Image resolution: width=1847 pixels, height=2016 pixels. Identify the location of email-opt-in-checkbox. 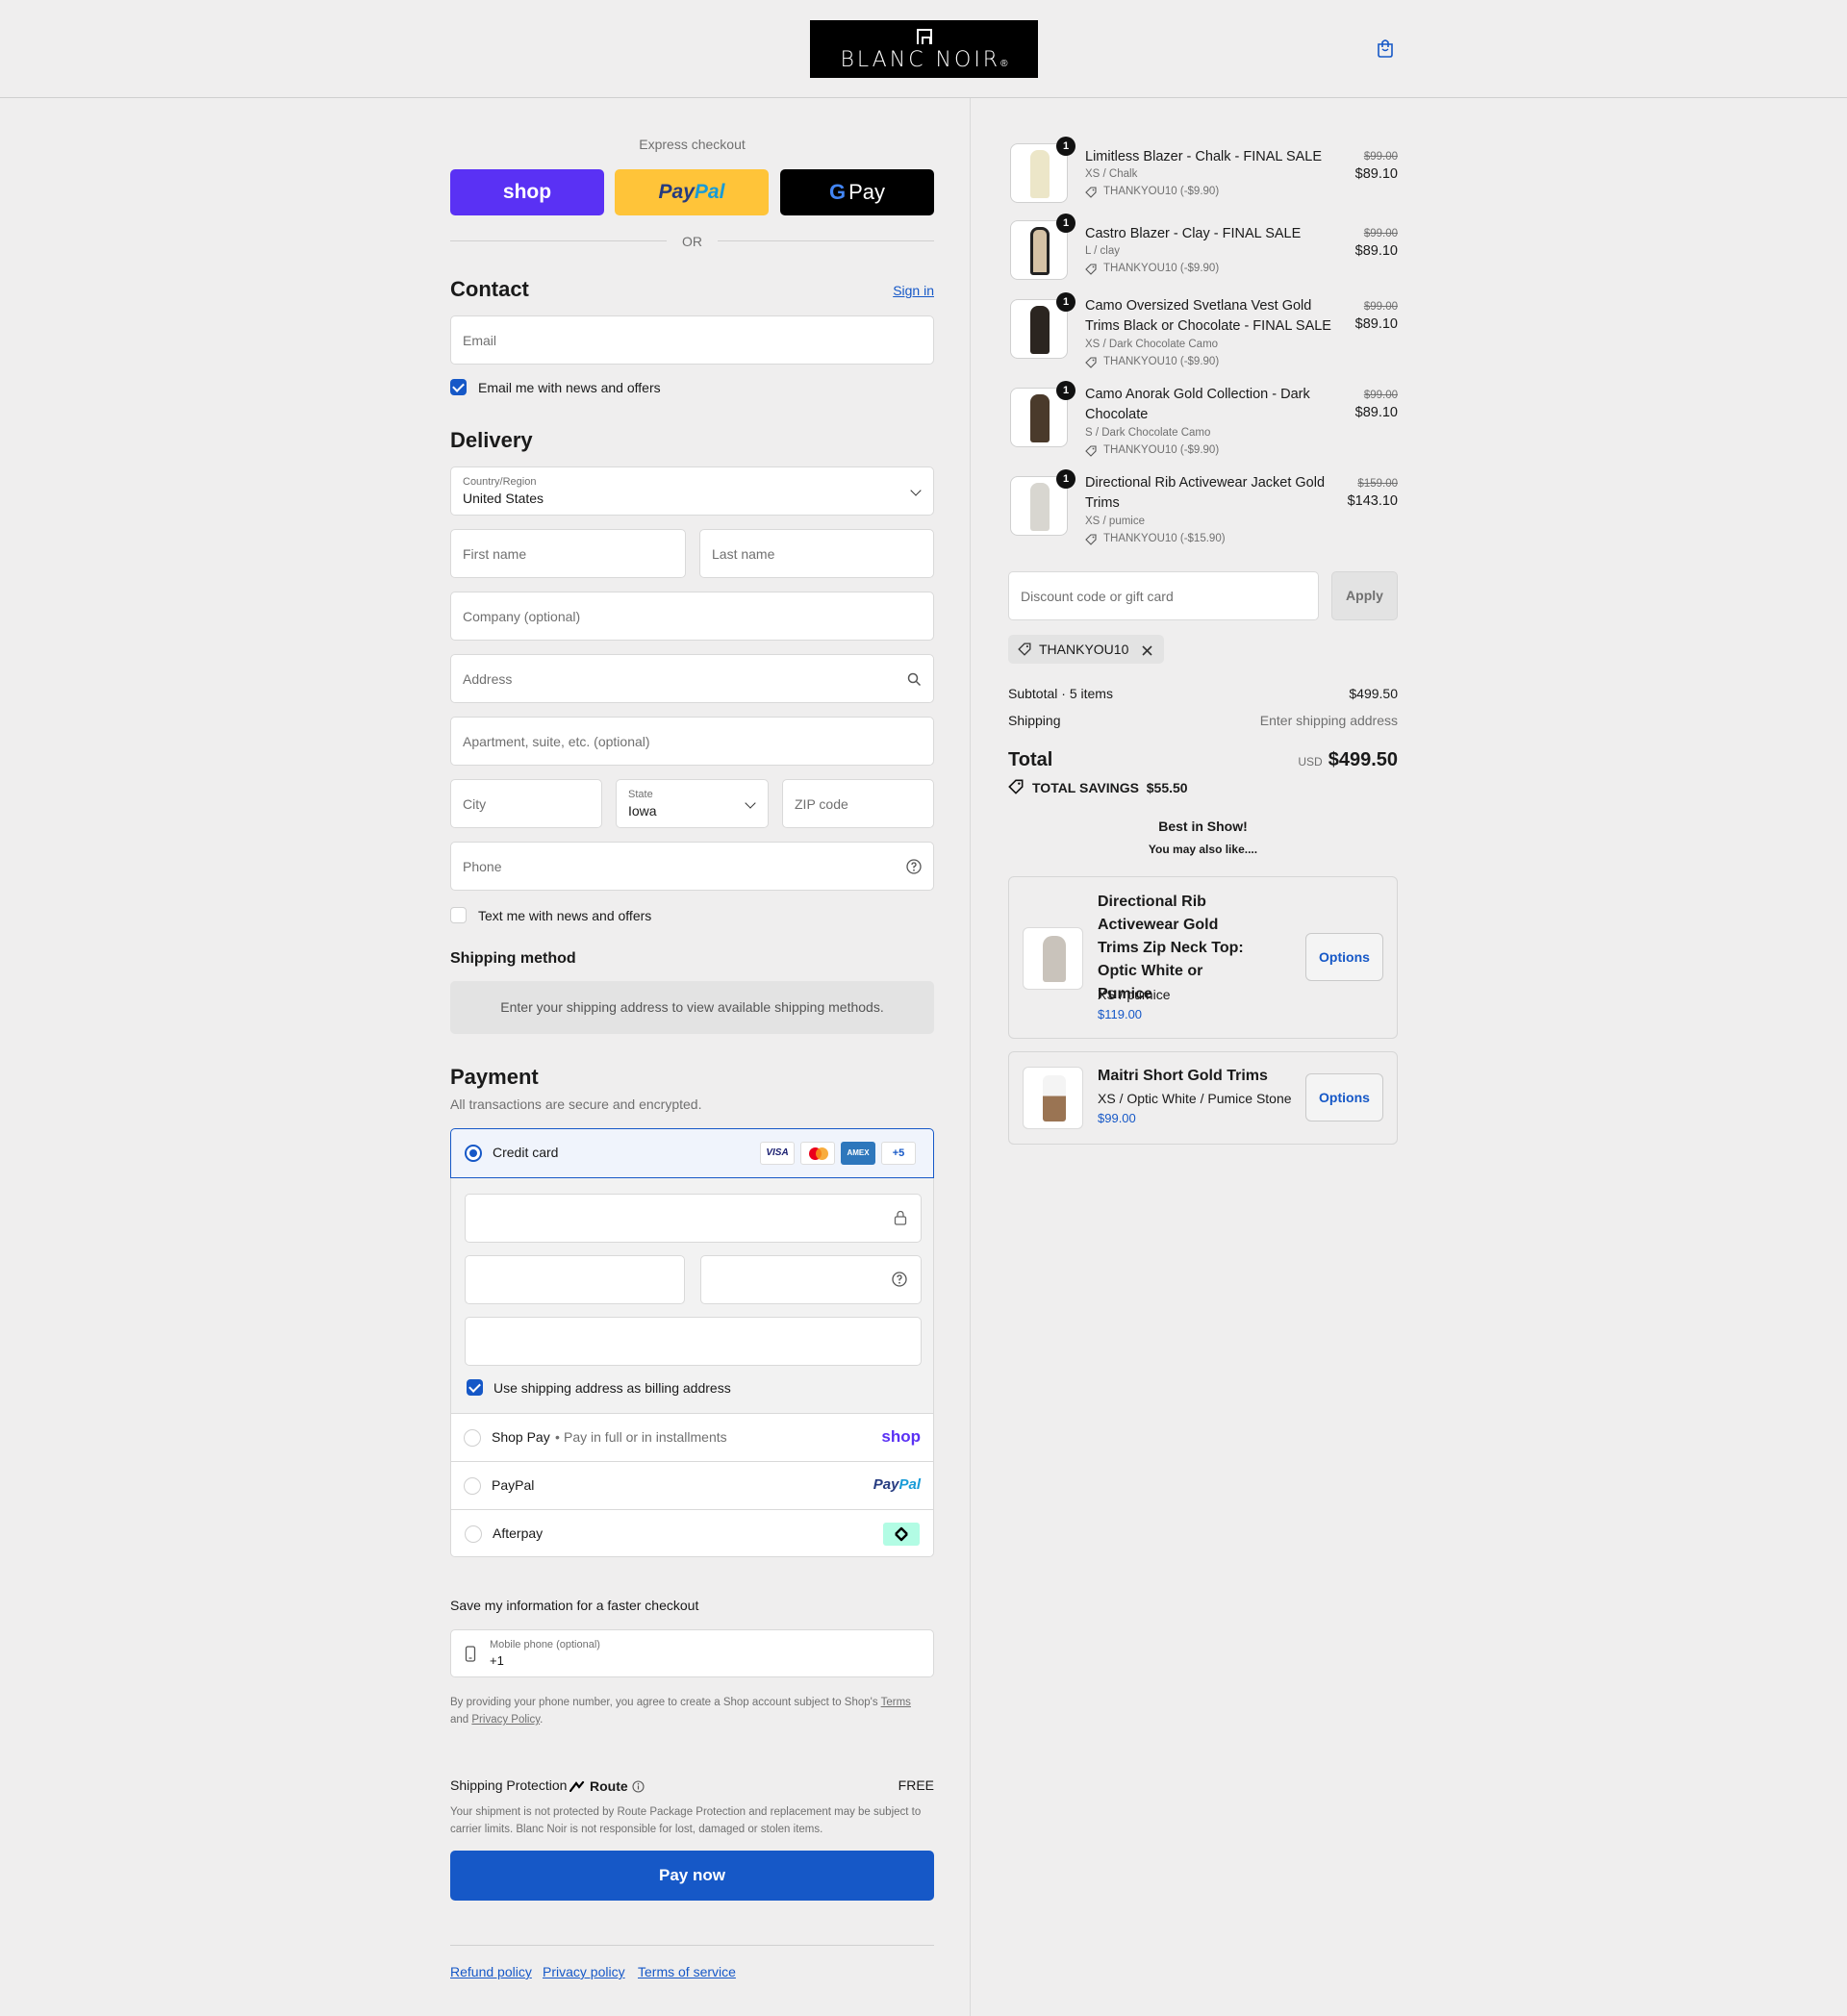
(459, 387).